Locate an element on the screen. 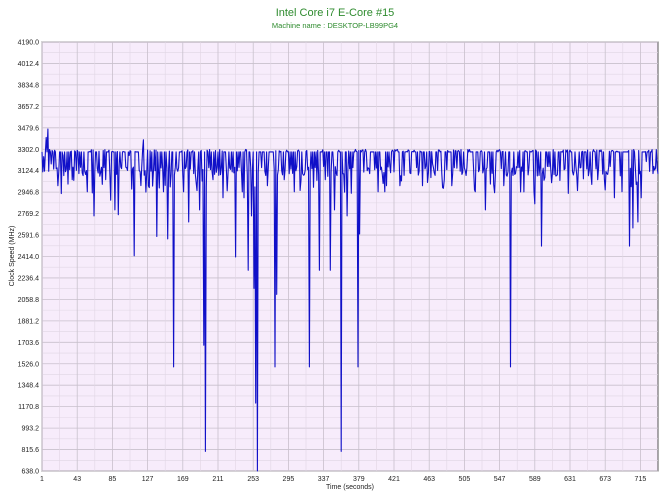 The width and height of the screenshot is (670, 503). y-tick-label: 3124.4 is located at coordinates (29, 171).